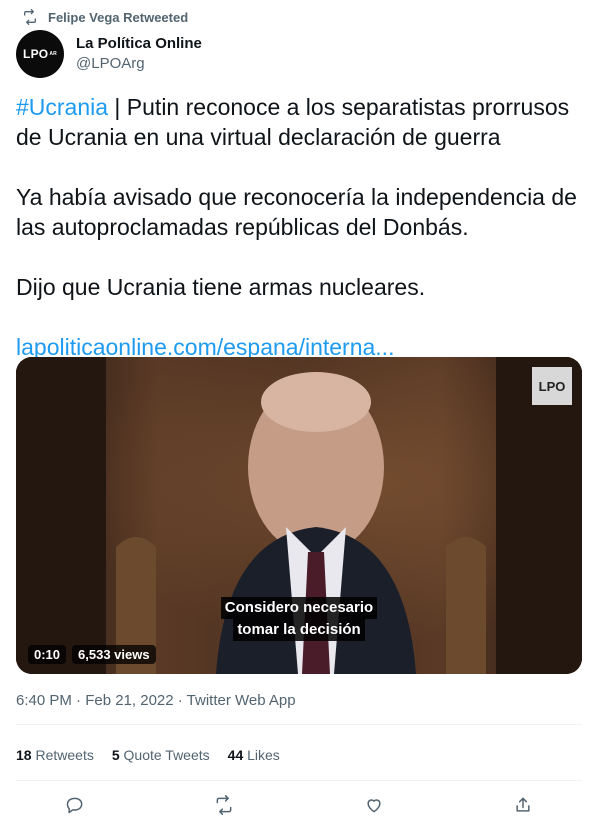  I want to click on avatar-sup: AR, so click(53, 54).